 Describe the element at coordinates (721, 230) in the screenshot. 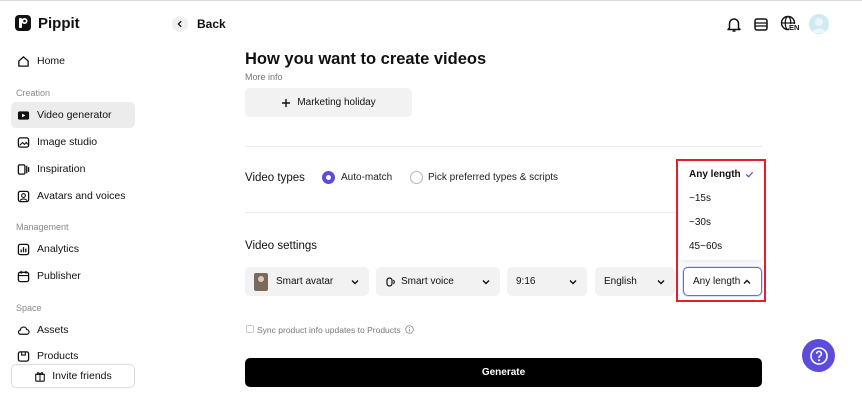

I see `highlight-annotation-box` at that location.